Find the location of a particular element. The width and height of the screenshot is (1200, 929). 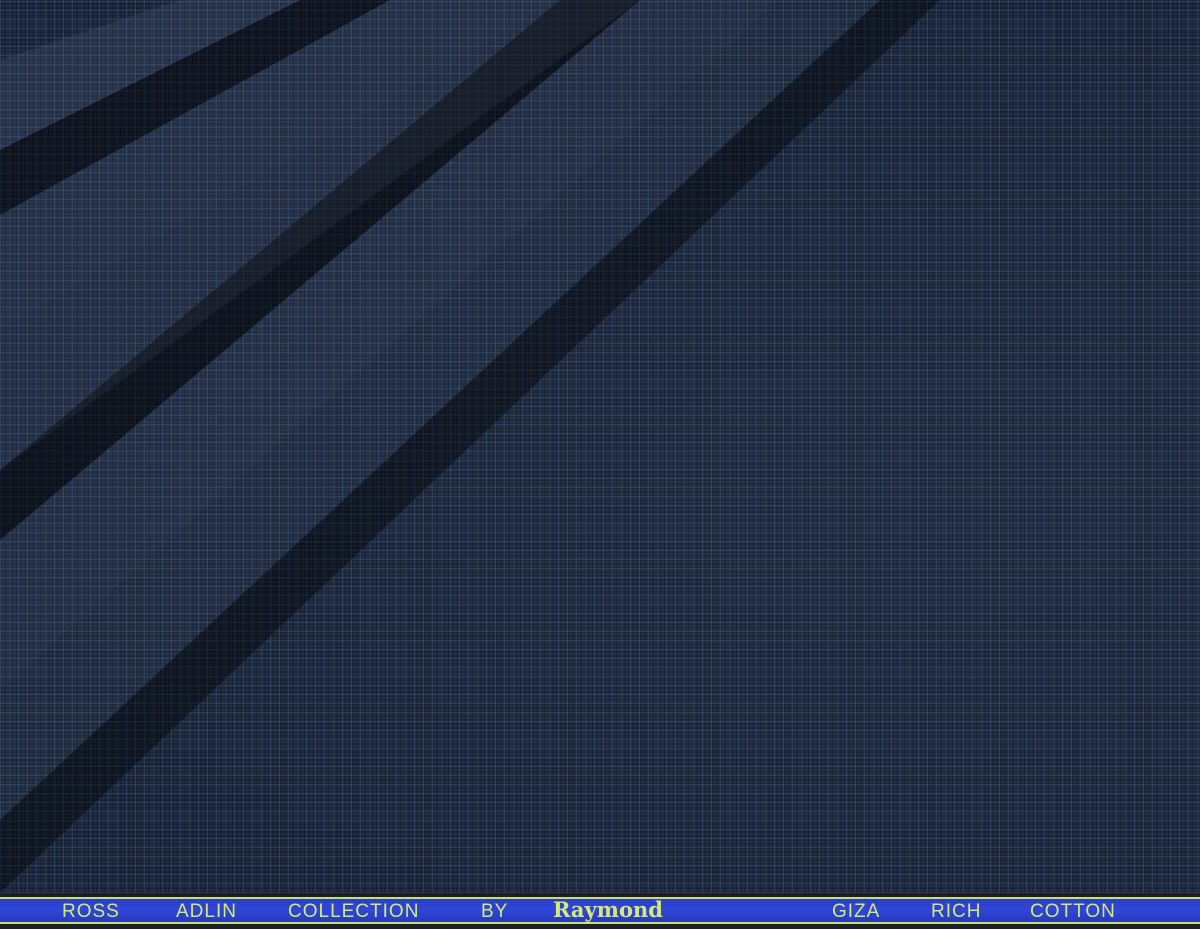

selvedge-word: COTTON is located at coordinates (1073, 911).